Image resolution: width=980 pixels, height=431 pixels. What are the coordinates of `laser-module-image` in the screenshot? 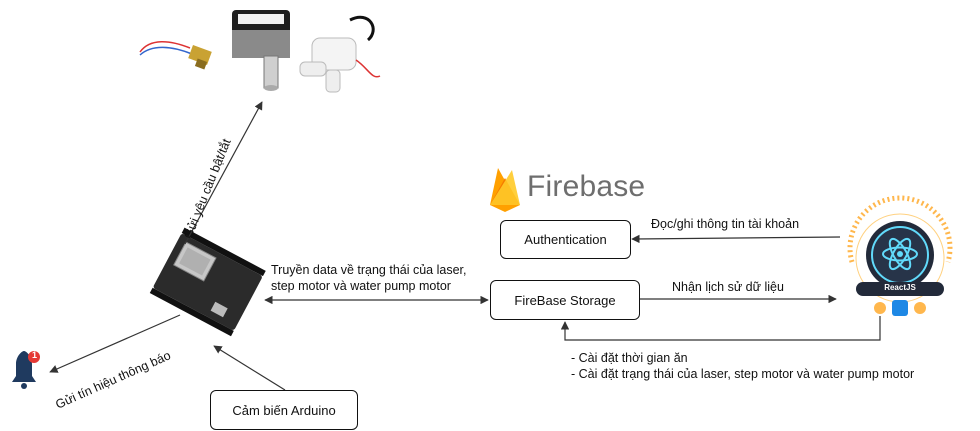 It's located at (175, 55).